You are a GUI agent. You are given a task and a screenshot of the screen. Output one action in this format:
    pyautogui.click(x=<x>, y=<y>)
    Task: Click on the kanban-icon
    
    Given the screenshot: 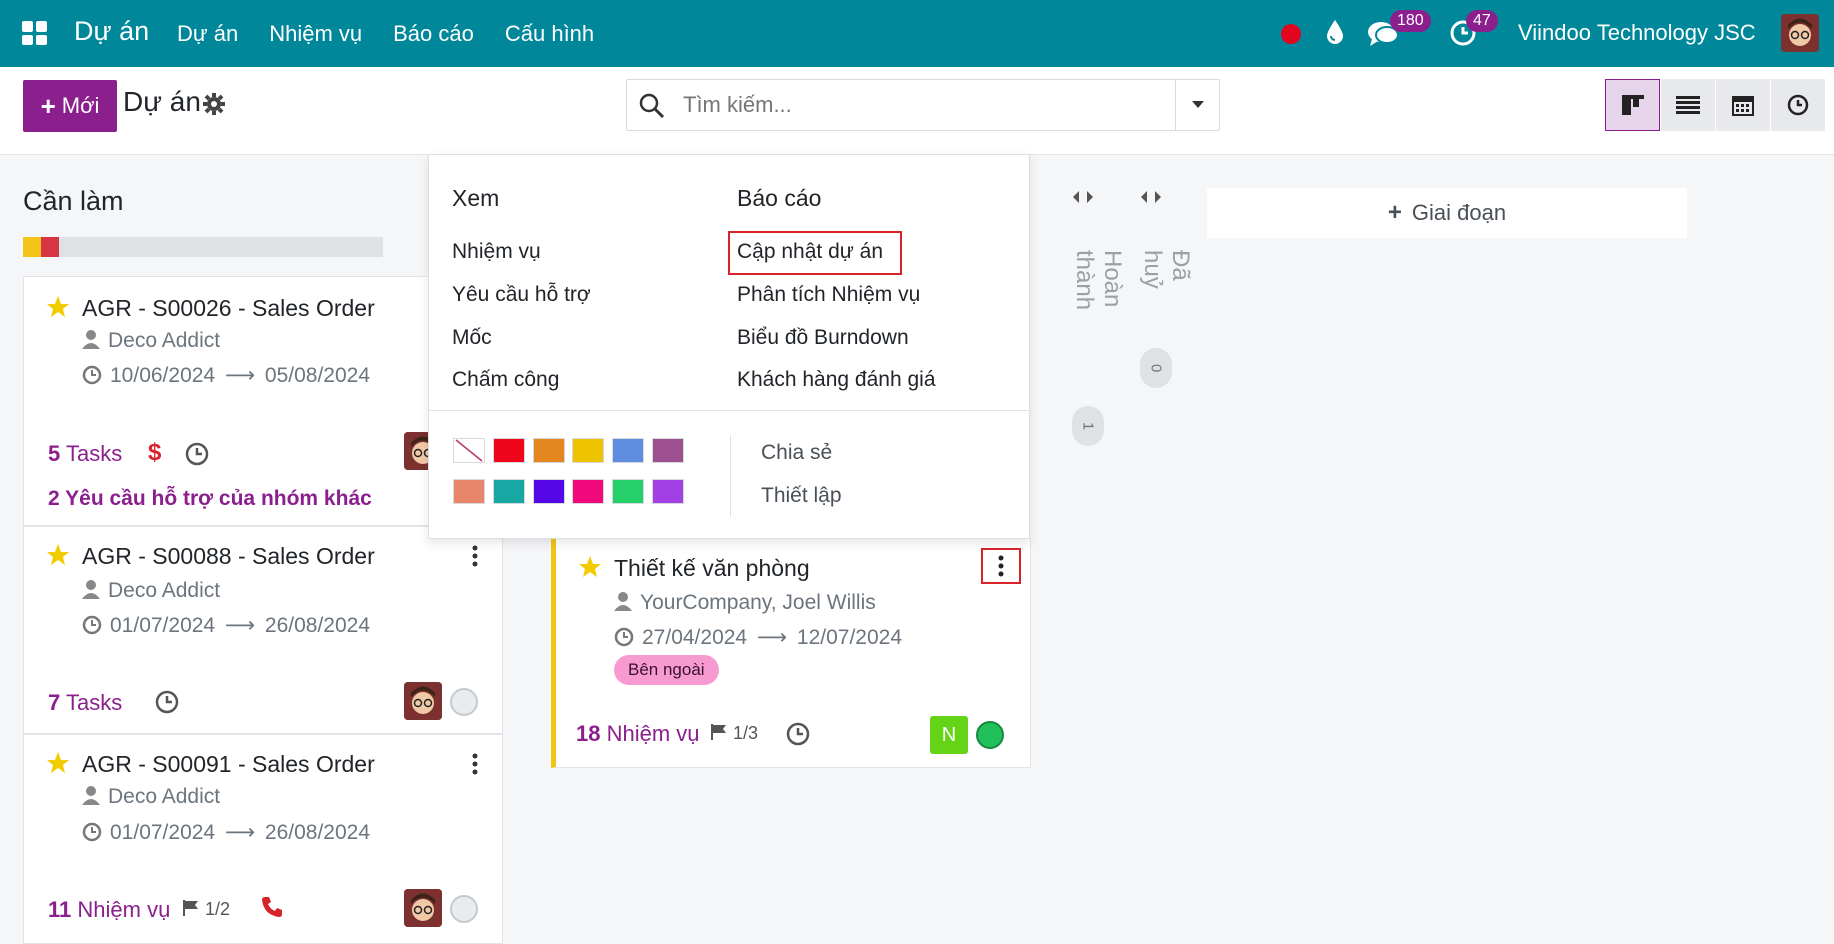 What is the action you would take?
    pyautogui.click(x=1632, y=105)
    